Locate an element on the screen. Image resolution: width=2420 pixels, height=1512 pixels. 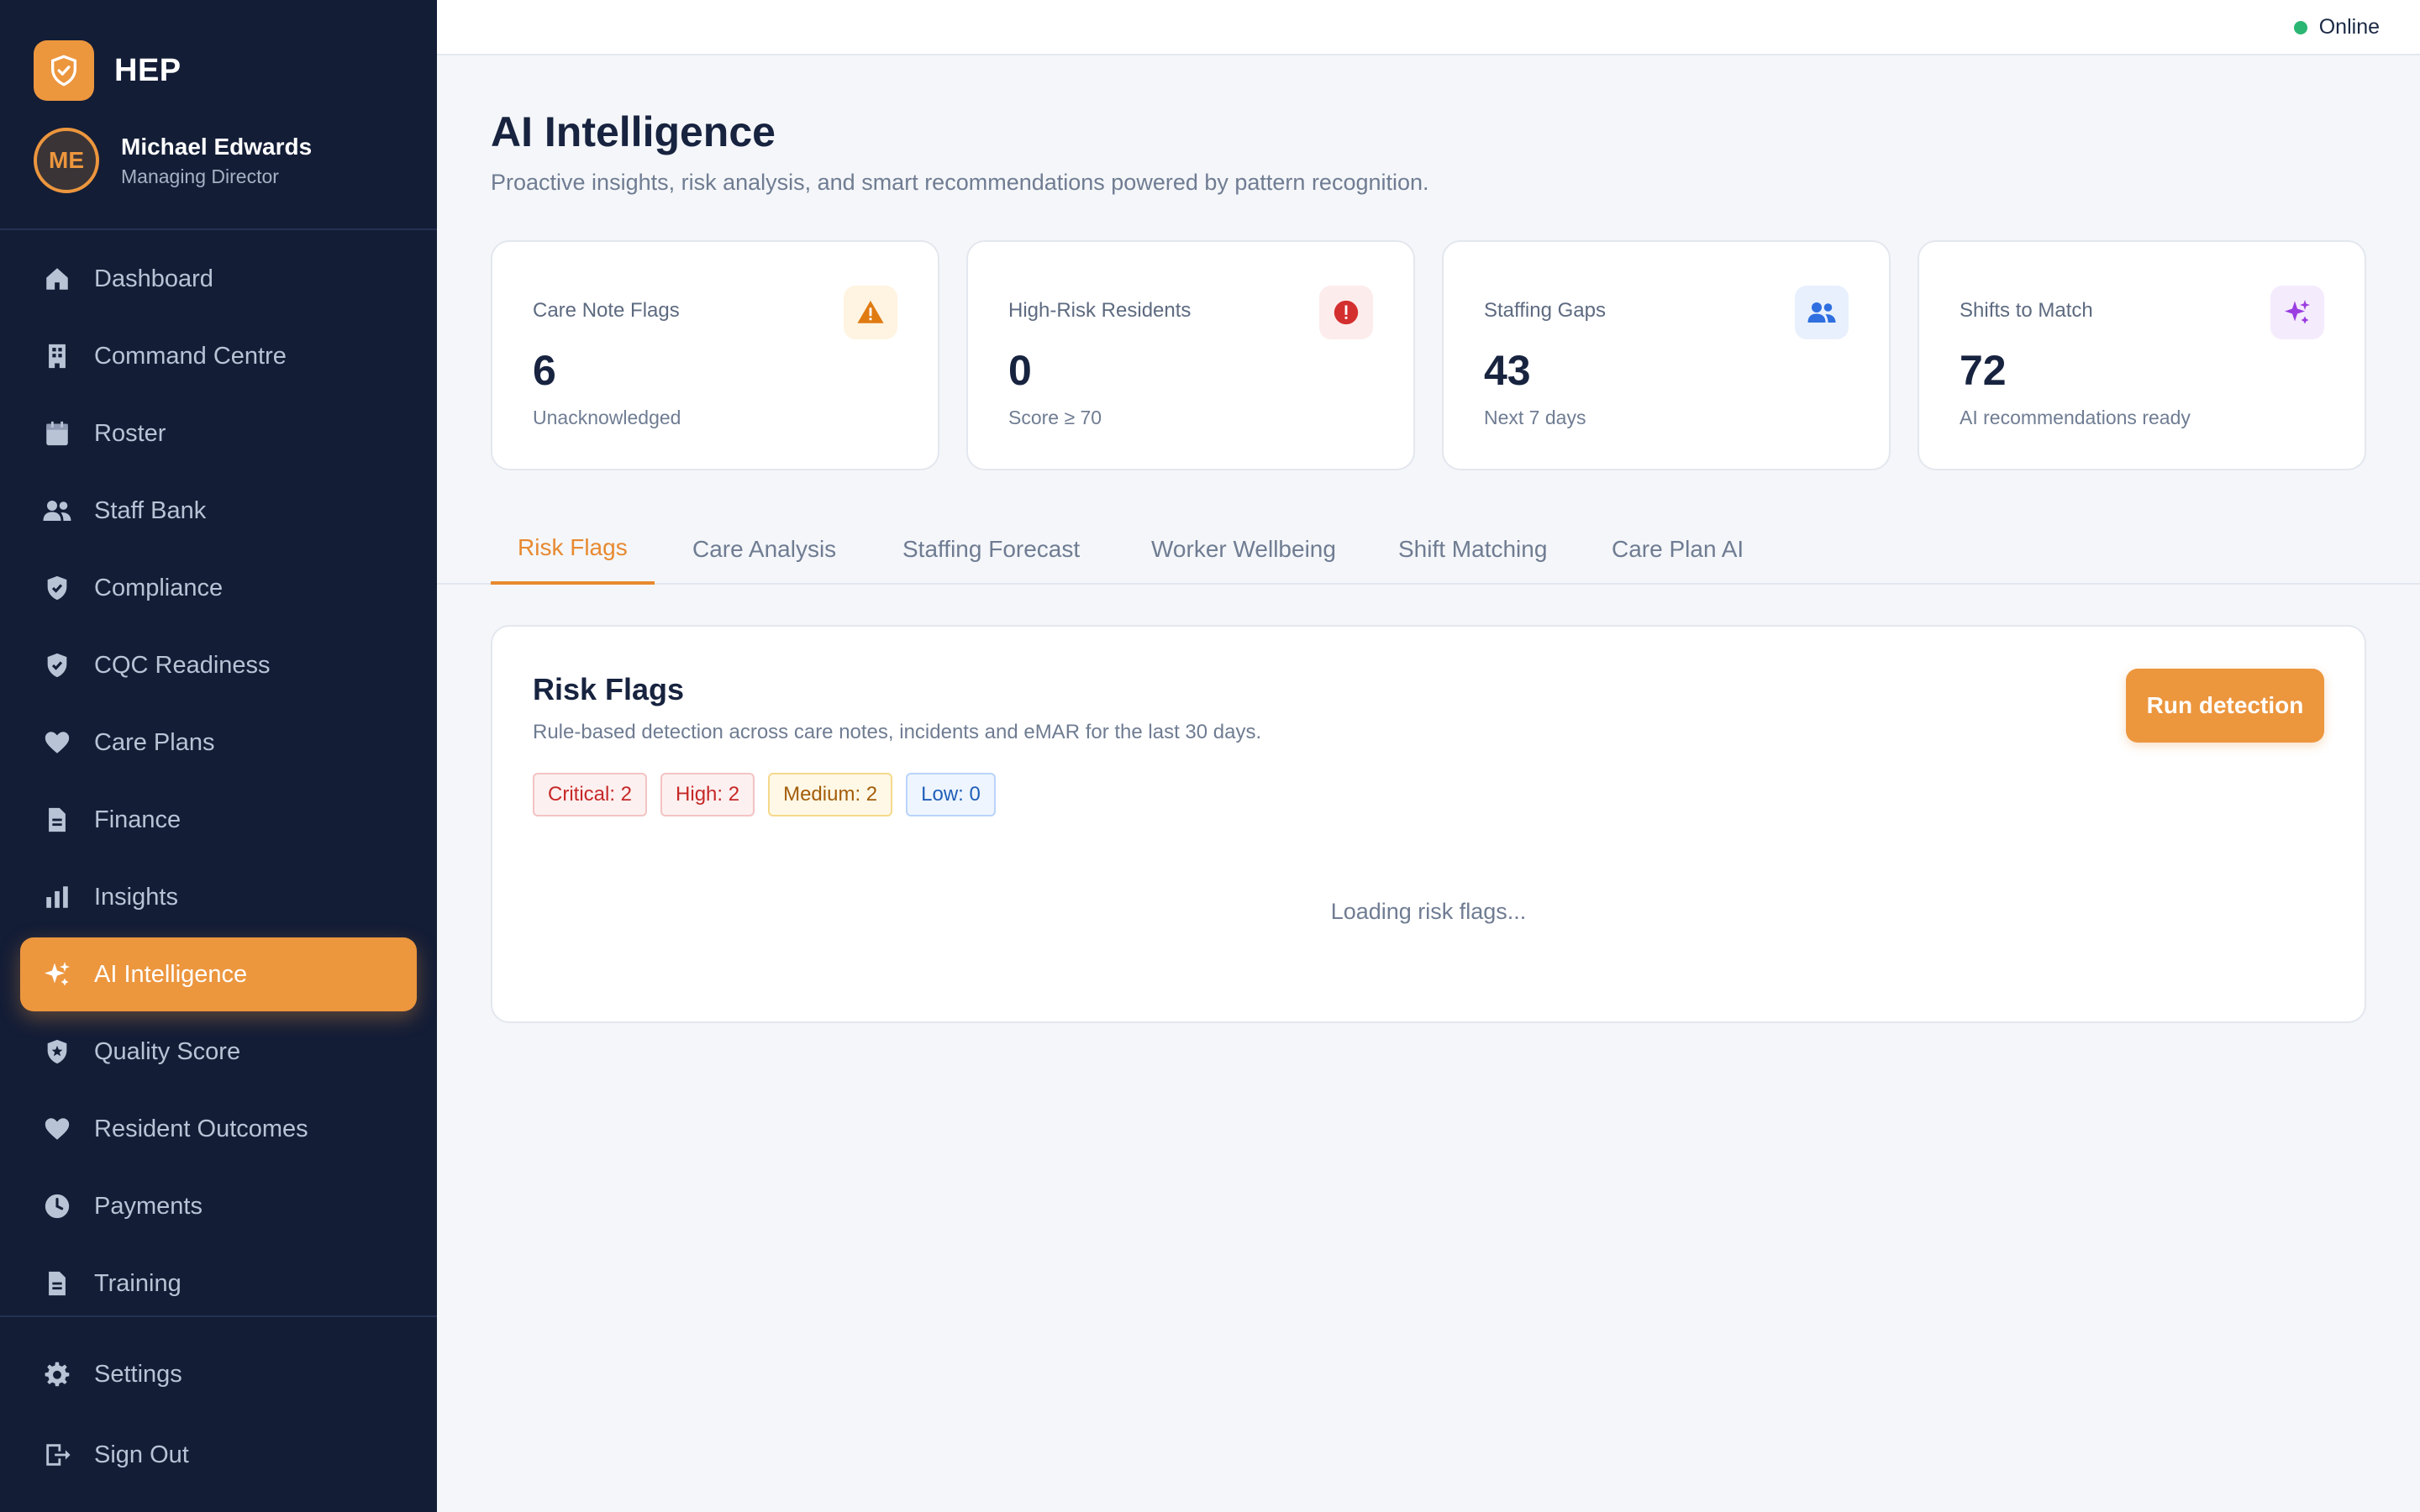
sidebar-item-insights: Insights is located at coordinates (218, 897).